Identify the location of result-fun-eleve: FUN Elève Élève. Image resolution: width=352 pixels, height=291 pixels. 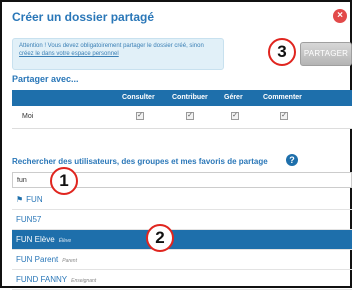
(182, 240).